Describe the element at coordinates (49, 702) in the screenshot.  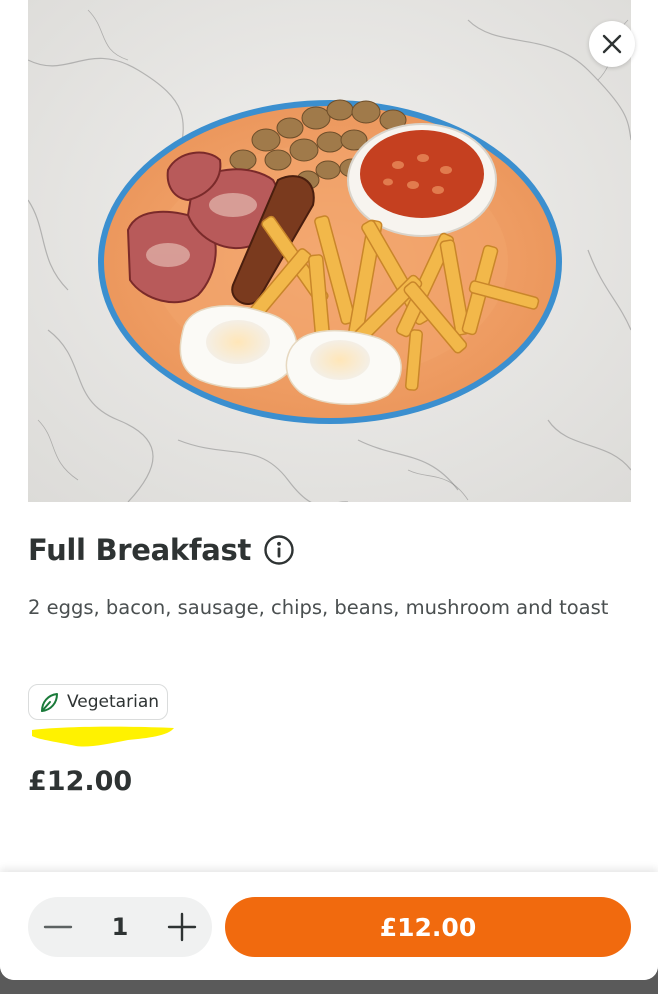
I see `leaf-icon` at that location.